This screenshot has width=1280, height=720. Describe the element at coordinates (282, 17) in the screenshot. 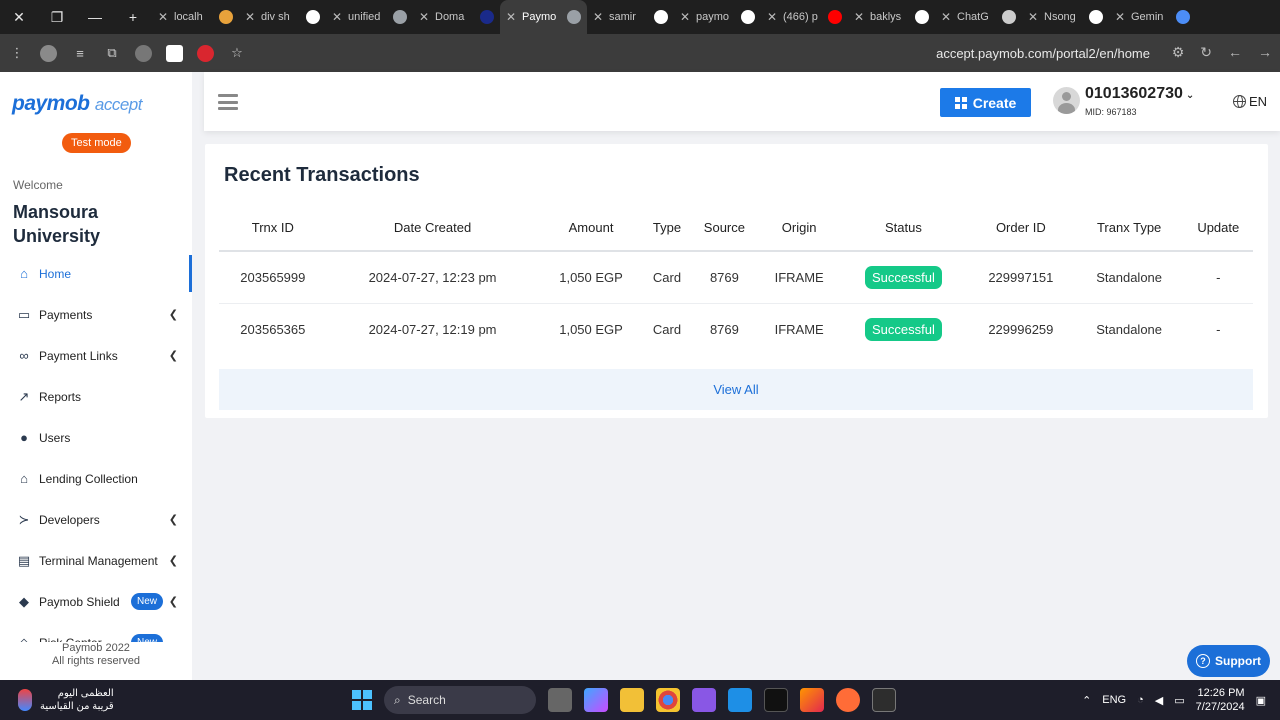

I see `browser-tab: ✕ div sh` at that location.